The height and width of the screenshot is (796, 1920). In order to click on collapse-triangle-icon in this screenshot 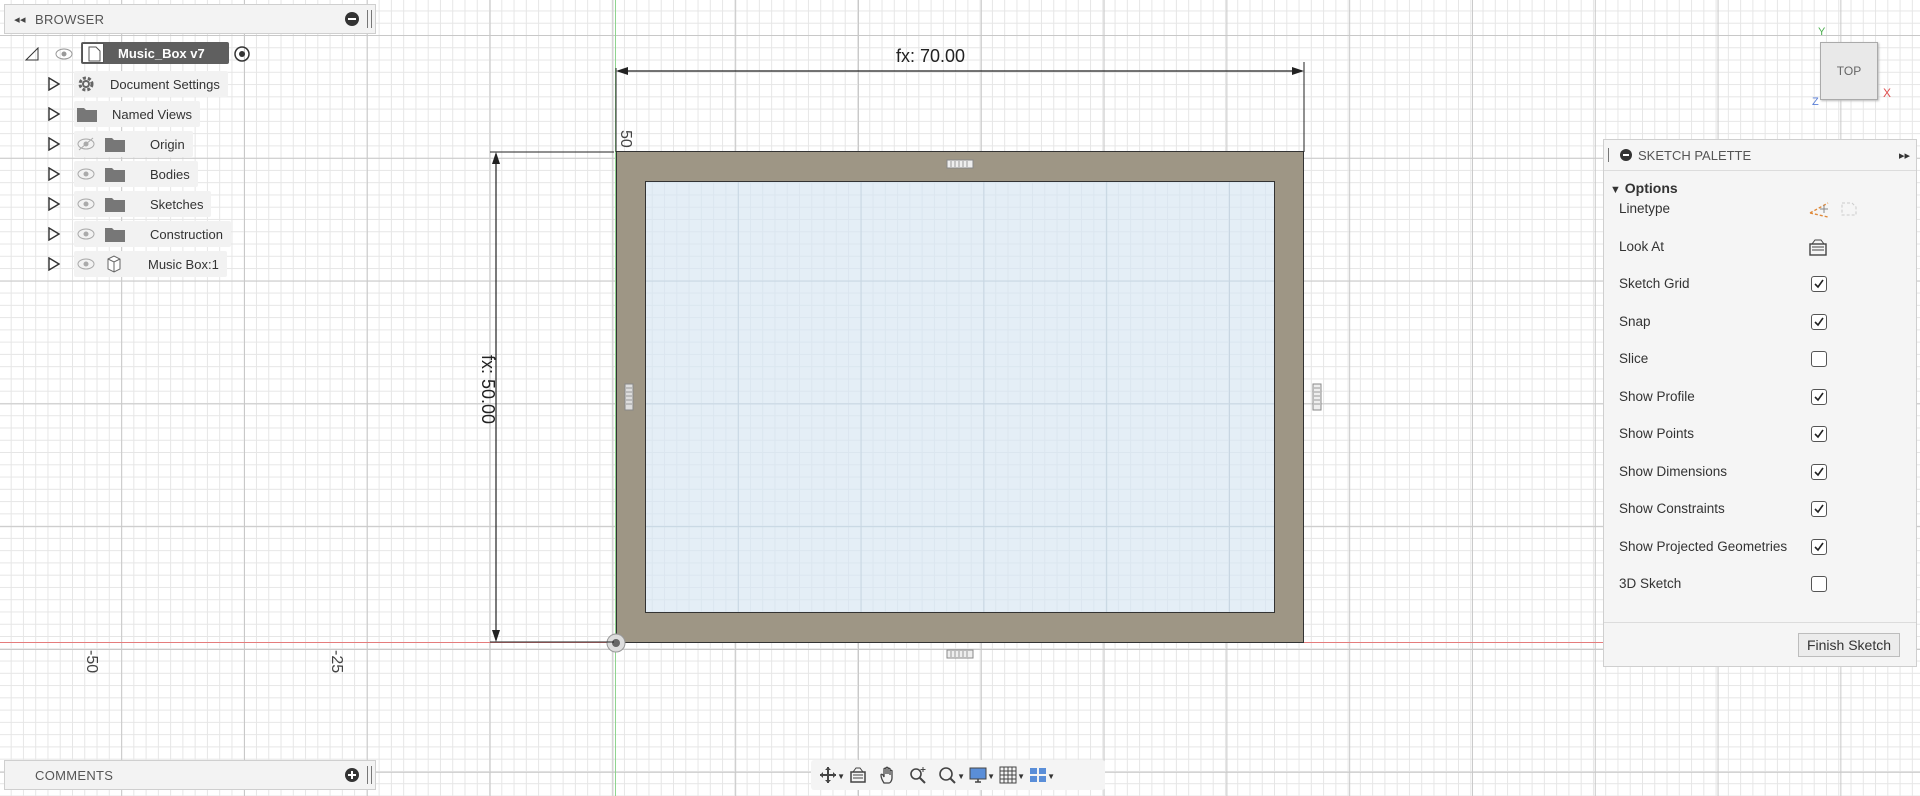, I will do `click(32, 54)`.